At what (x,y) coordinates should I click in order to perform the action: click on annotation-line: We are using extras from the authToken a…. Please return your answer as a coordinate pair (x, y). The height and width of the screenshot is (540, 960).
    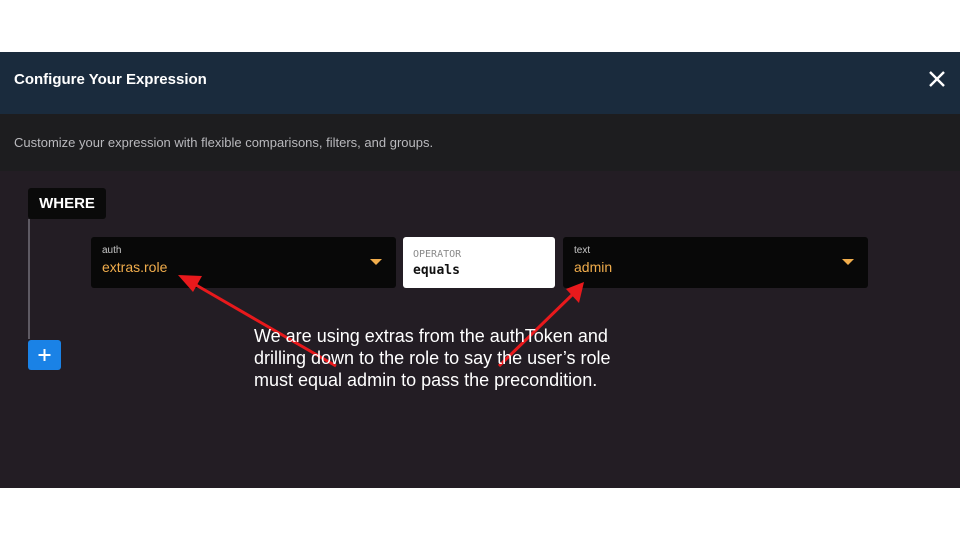
    Looking at the image, I should click on (431, 336).